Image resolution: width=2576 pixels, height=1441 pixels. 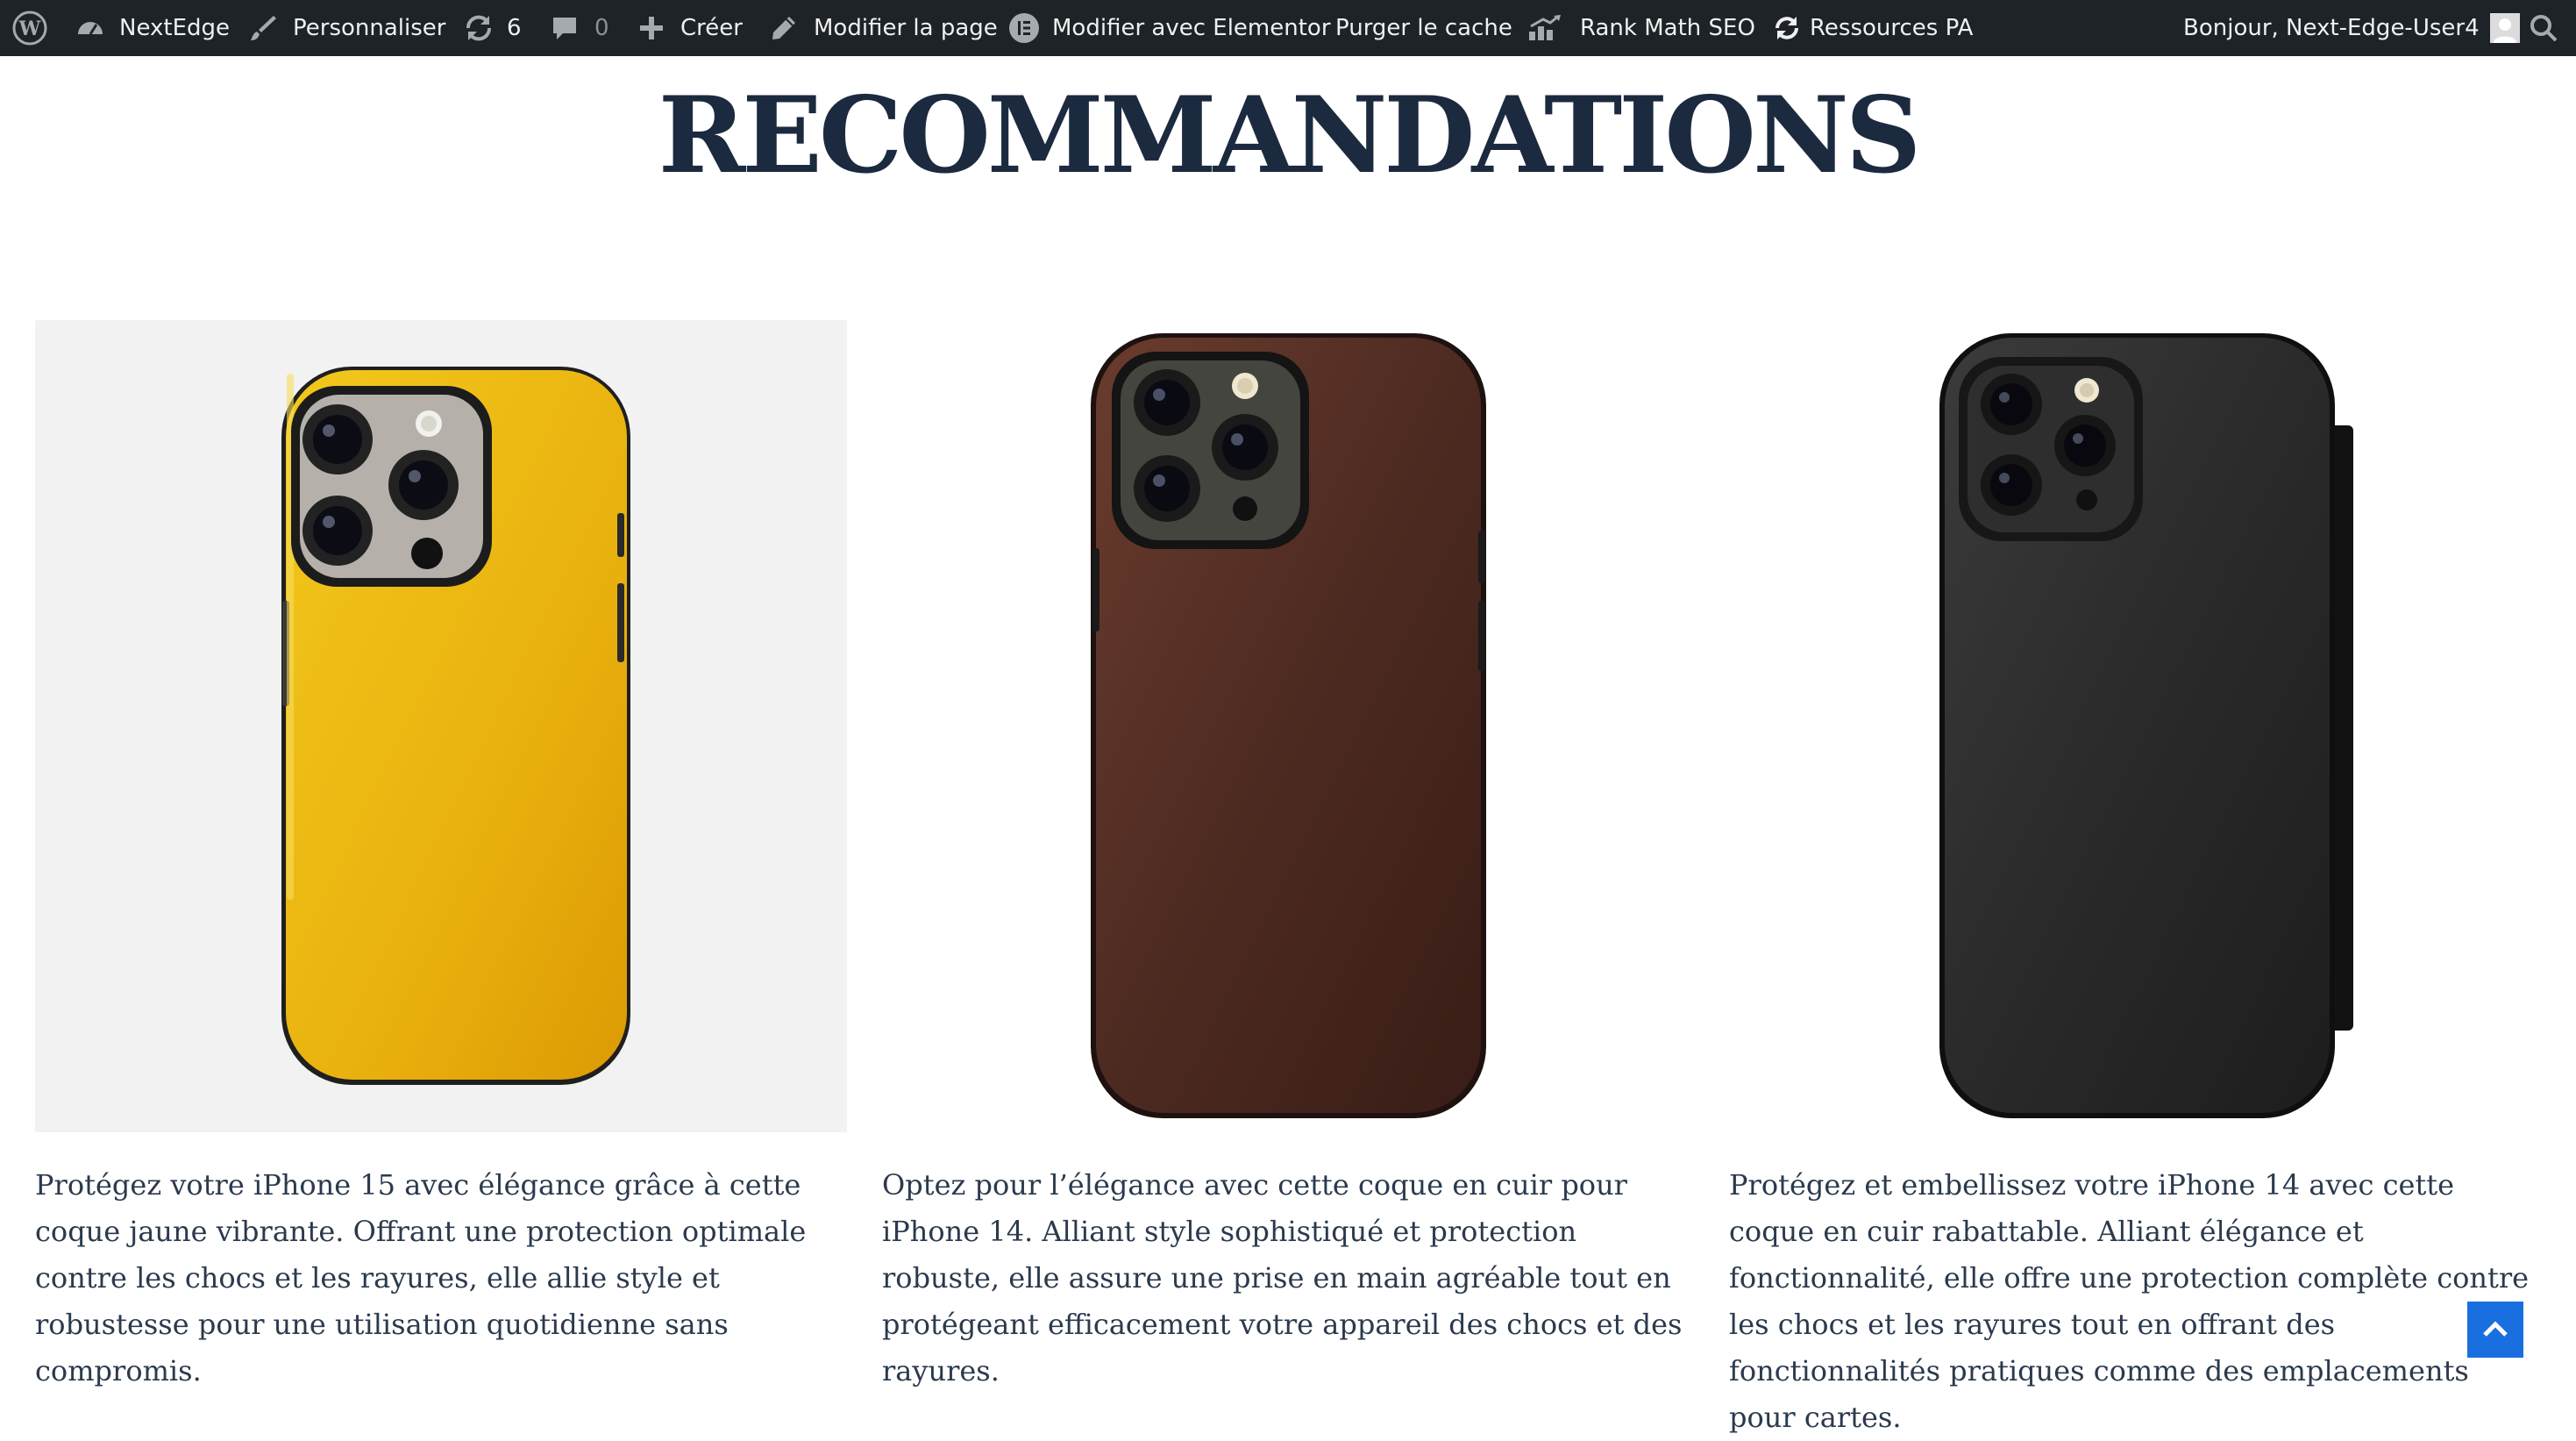 I want to click on edit-page-menu: Modifier la page, so click(x=884, y=28).